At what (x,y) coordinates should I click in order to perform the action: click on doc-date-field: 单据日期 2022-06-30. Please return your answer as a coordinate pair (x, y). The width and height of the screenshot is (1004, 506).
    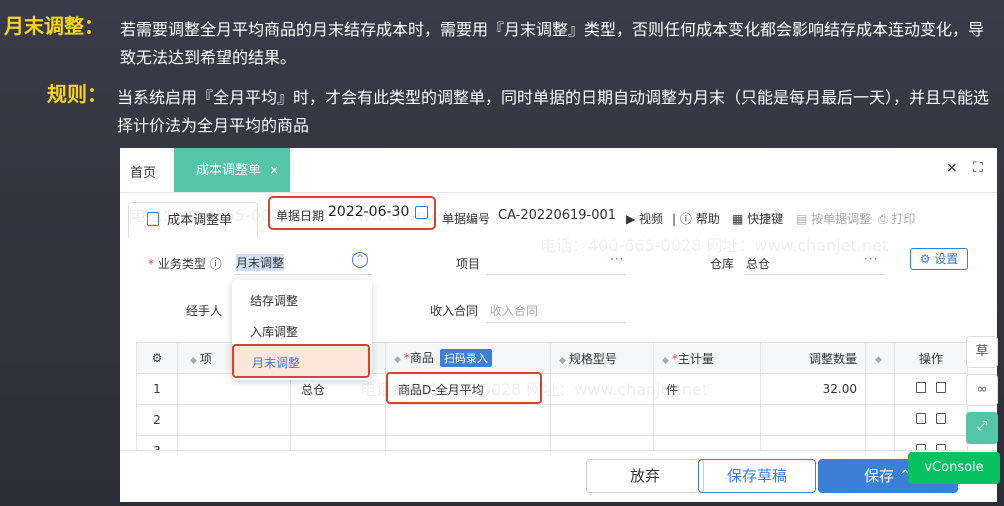
    Looking at the image, I should click on (352, 213).